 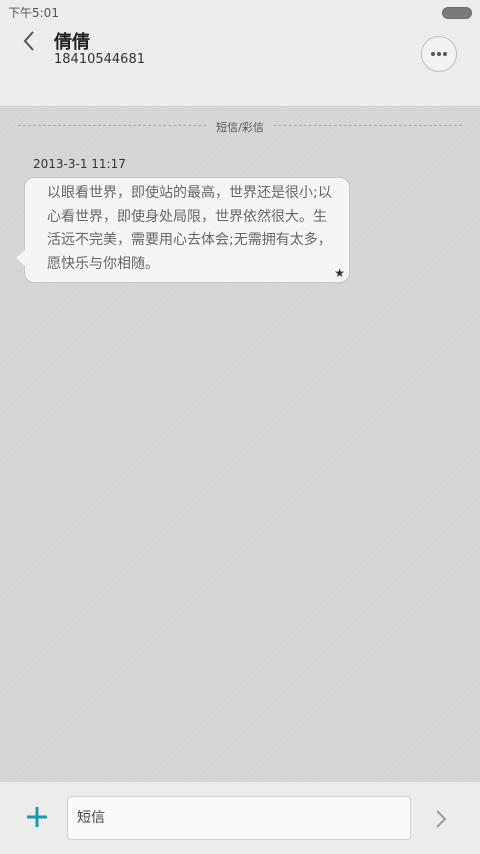 I want to click on bubble-tail, so click(x=20, y=258).